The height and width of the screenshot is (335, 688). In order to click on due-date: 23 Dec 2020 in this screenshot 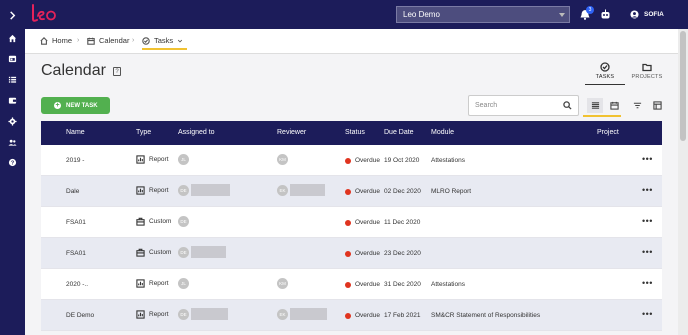, I will do `click(402, 253)`.